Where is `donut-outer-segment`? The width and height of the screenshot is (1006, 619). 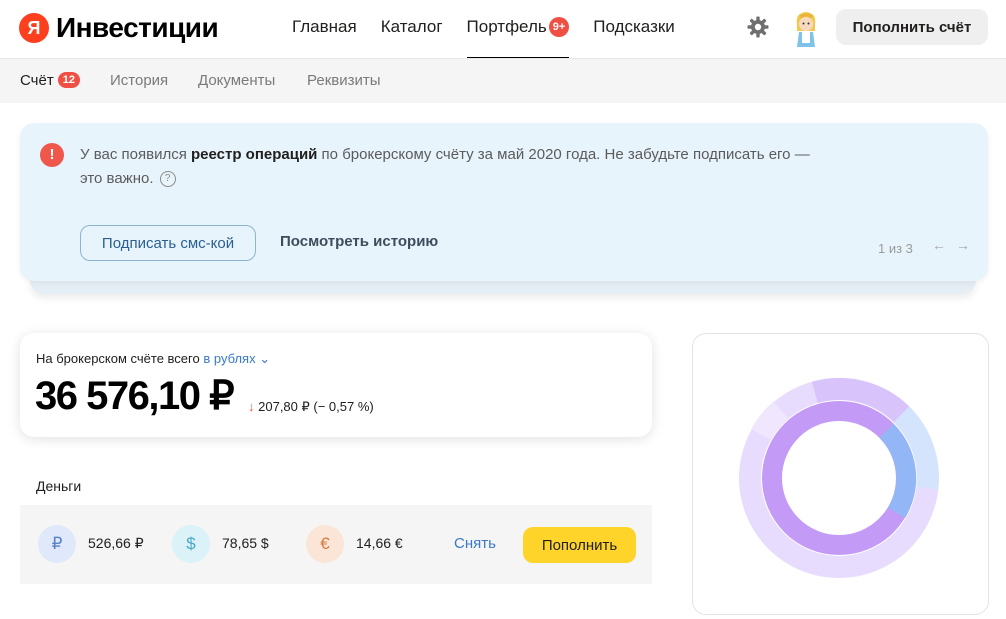
donut-outer-segment is located at coordinates (770, 420).